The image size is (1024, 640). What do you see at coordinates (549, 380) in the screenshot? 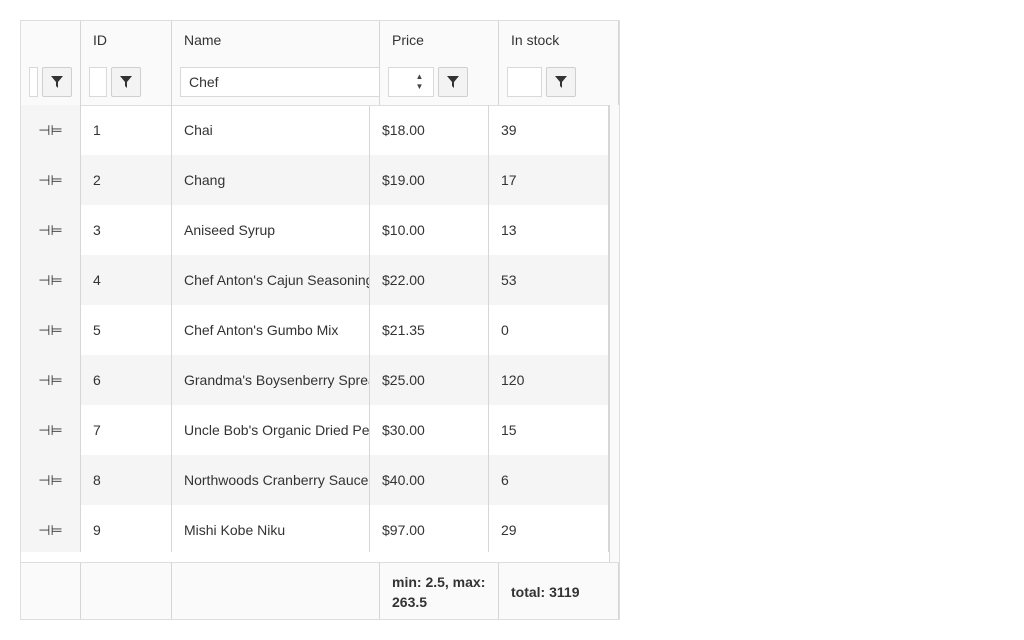
I see `cell-in-stock: 120` at bounding box center [549, 380].